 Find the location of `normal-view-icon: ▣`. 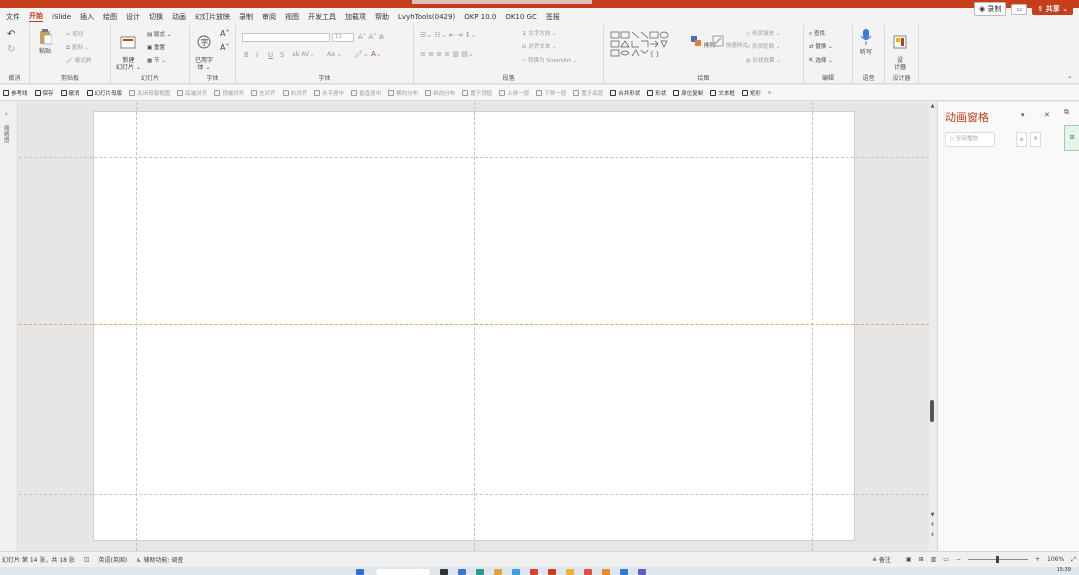

normal-view-icon: ▣ is located at coordinates (909, 559).